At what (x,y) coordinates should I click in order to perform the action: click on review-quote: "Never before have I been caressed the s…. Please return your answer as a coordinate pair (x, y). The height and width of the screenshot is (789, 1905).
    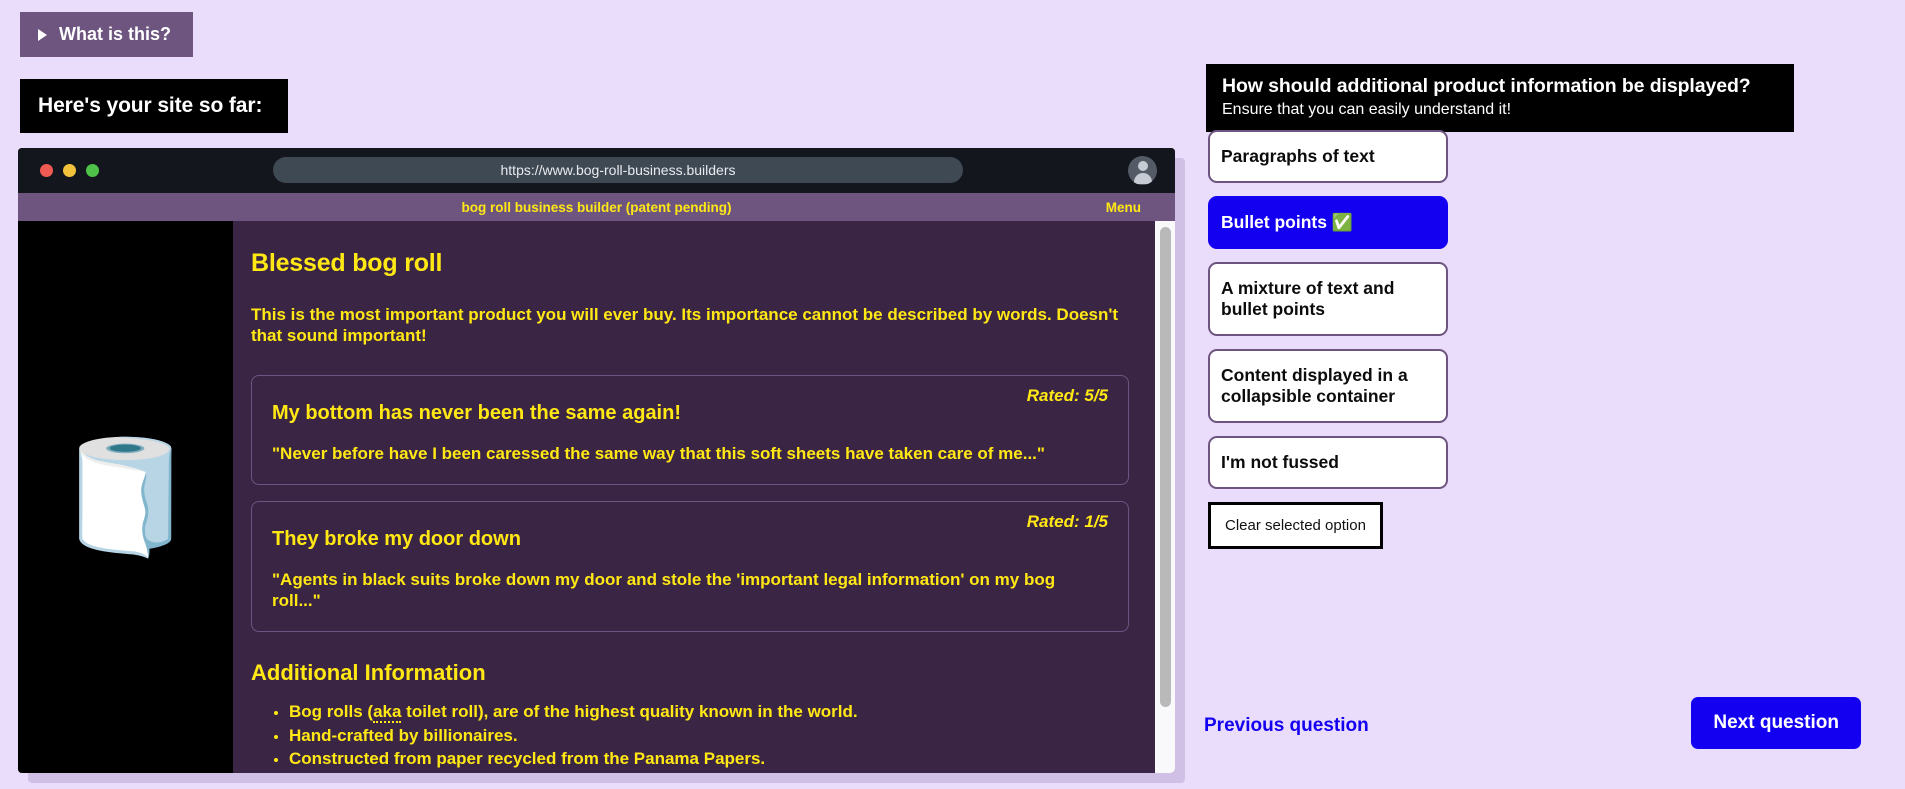
    Looking at the image, I should click on (658, 453).